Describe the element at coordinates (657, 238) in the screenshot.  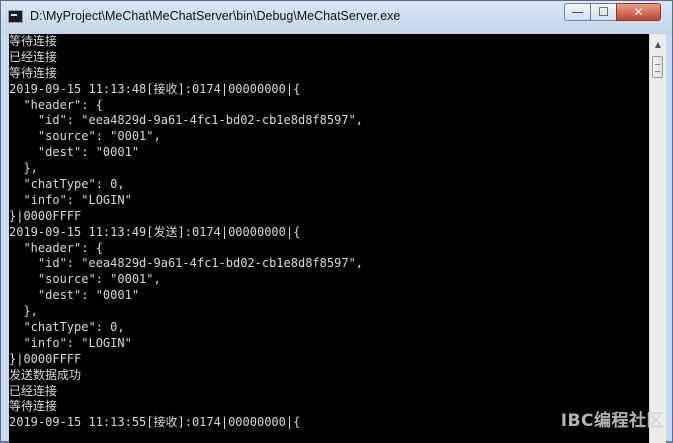
I see `vertical-scrollbar: ▲` at that location.